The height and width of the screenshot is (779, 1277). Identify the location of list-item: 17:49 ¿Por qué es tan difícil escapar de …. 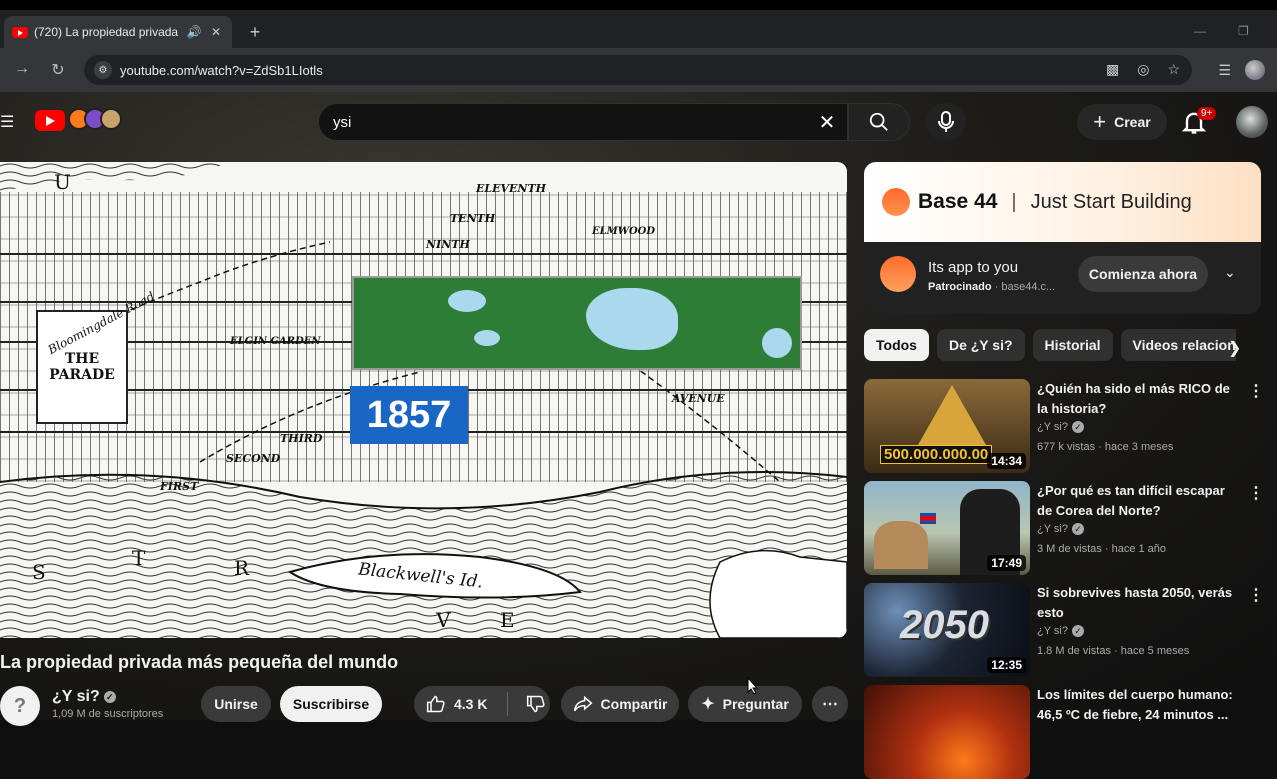
(1069, 528).